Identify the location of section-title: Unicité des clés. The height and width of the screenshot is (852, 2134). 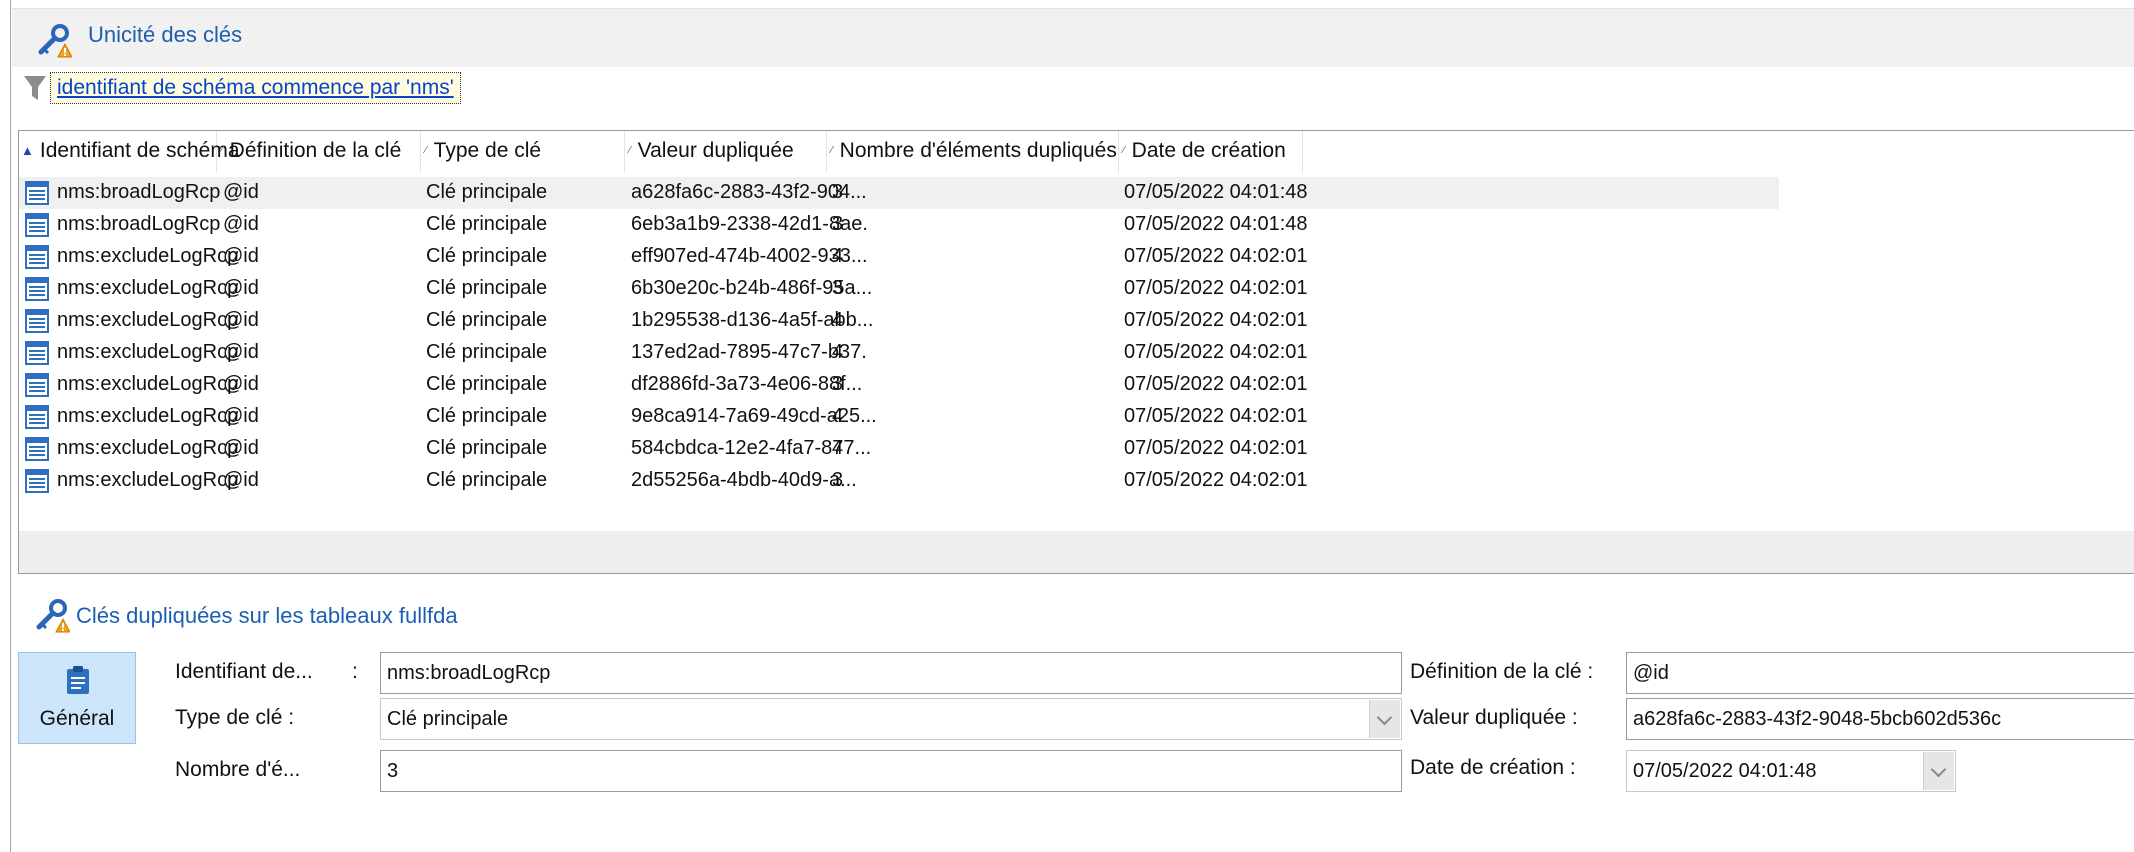
(165, 34).